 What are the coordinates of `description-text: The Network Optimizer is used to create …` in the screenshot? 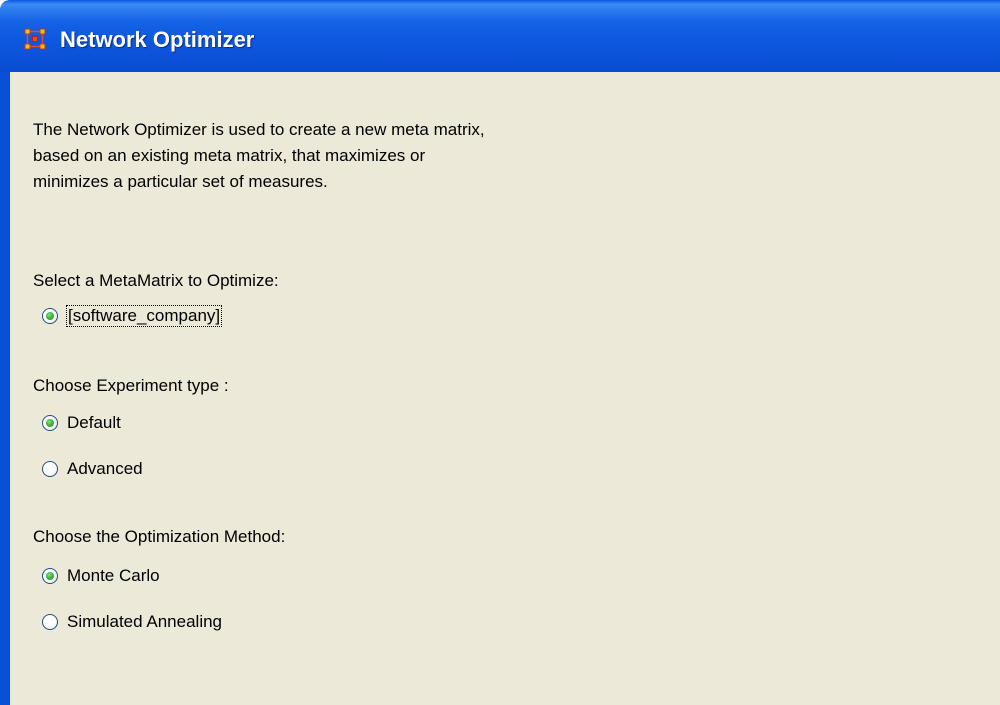 It's located at (353, 156).